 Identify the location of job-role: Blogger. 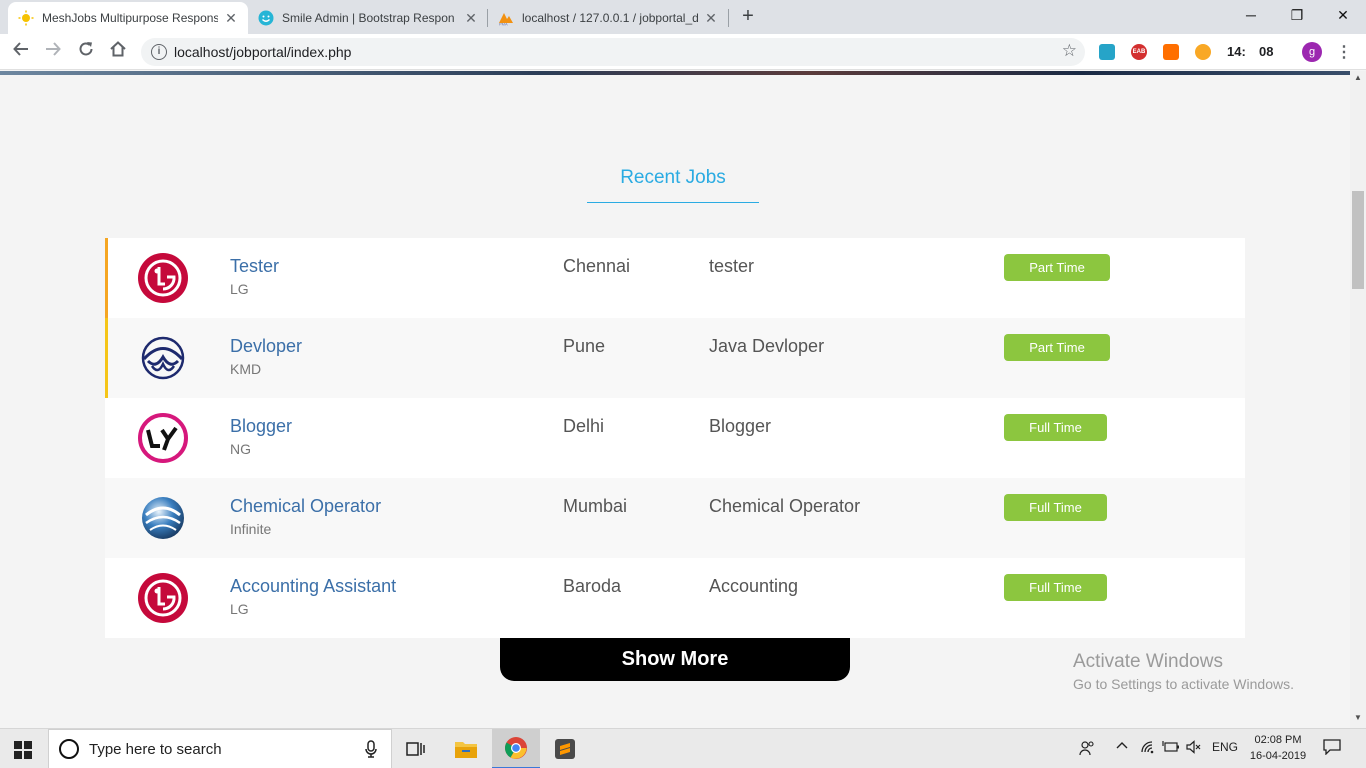
(740, 426).